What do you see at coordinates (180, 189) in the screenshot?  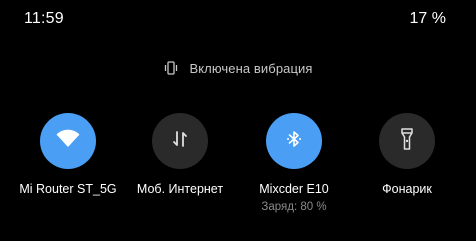 I see `mobile-data-tile-label: Моб. Интернет` at bounding box center [180, 189].